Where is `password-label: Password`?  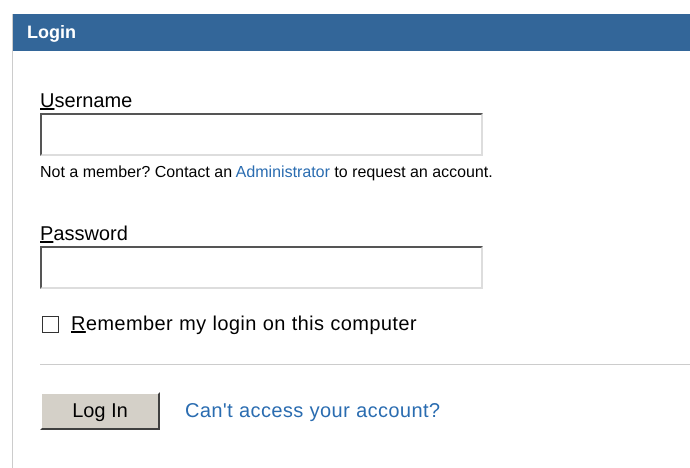
password-label: Password is located at coordinates (84, 234).